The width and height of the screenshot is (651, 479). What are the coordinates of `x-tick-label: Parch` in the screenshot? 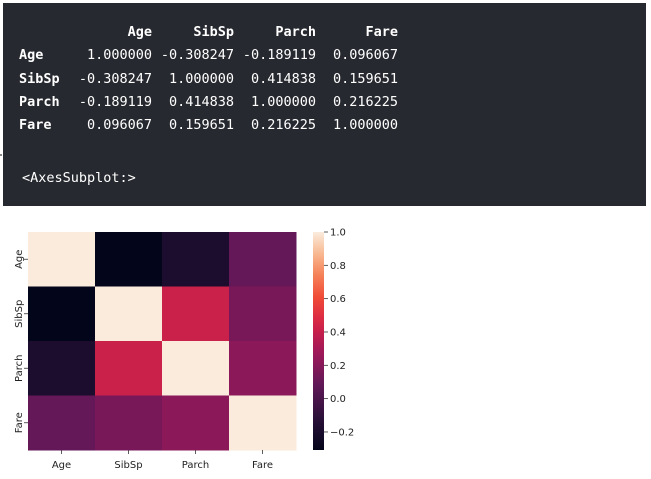 It's located at (195, 465).